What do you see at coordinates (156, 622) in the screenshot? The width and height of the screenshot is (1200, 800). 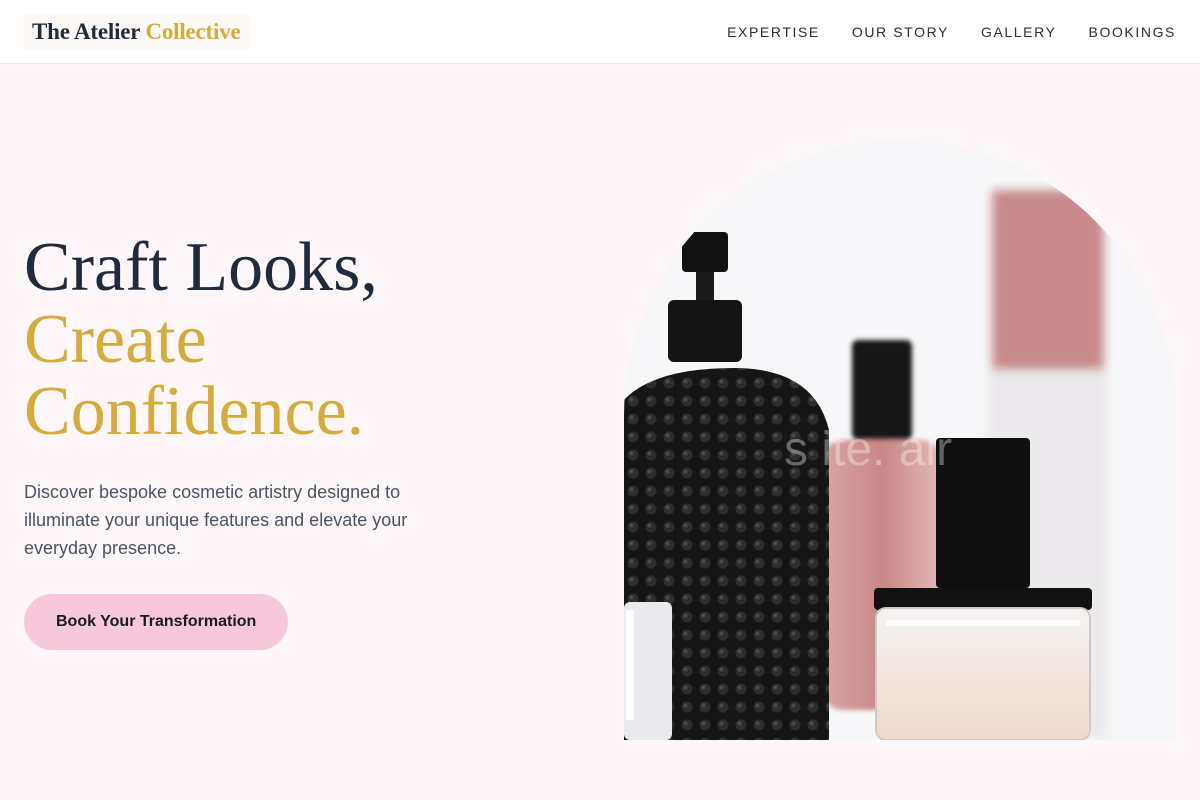 I see `book-transformation-button: Book Your Transformation` at bounding box center [156, 622].